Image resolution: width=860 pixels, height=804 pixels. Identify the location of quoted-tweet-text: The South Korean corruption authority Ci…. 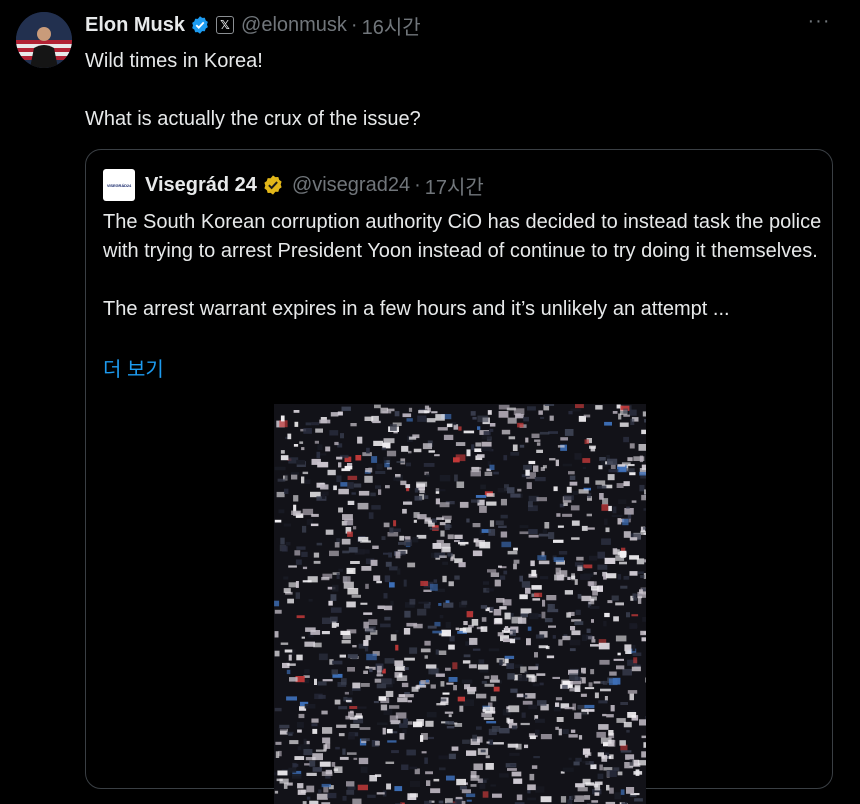
(463, 266).